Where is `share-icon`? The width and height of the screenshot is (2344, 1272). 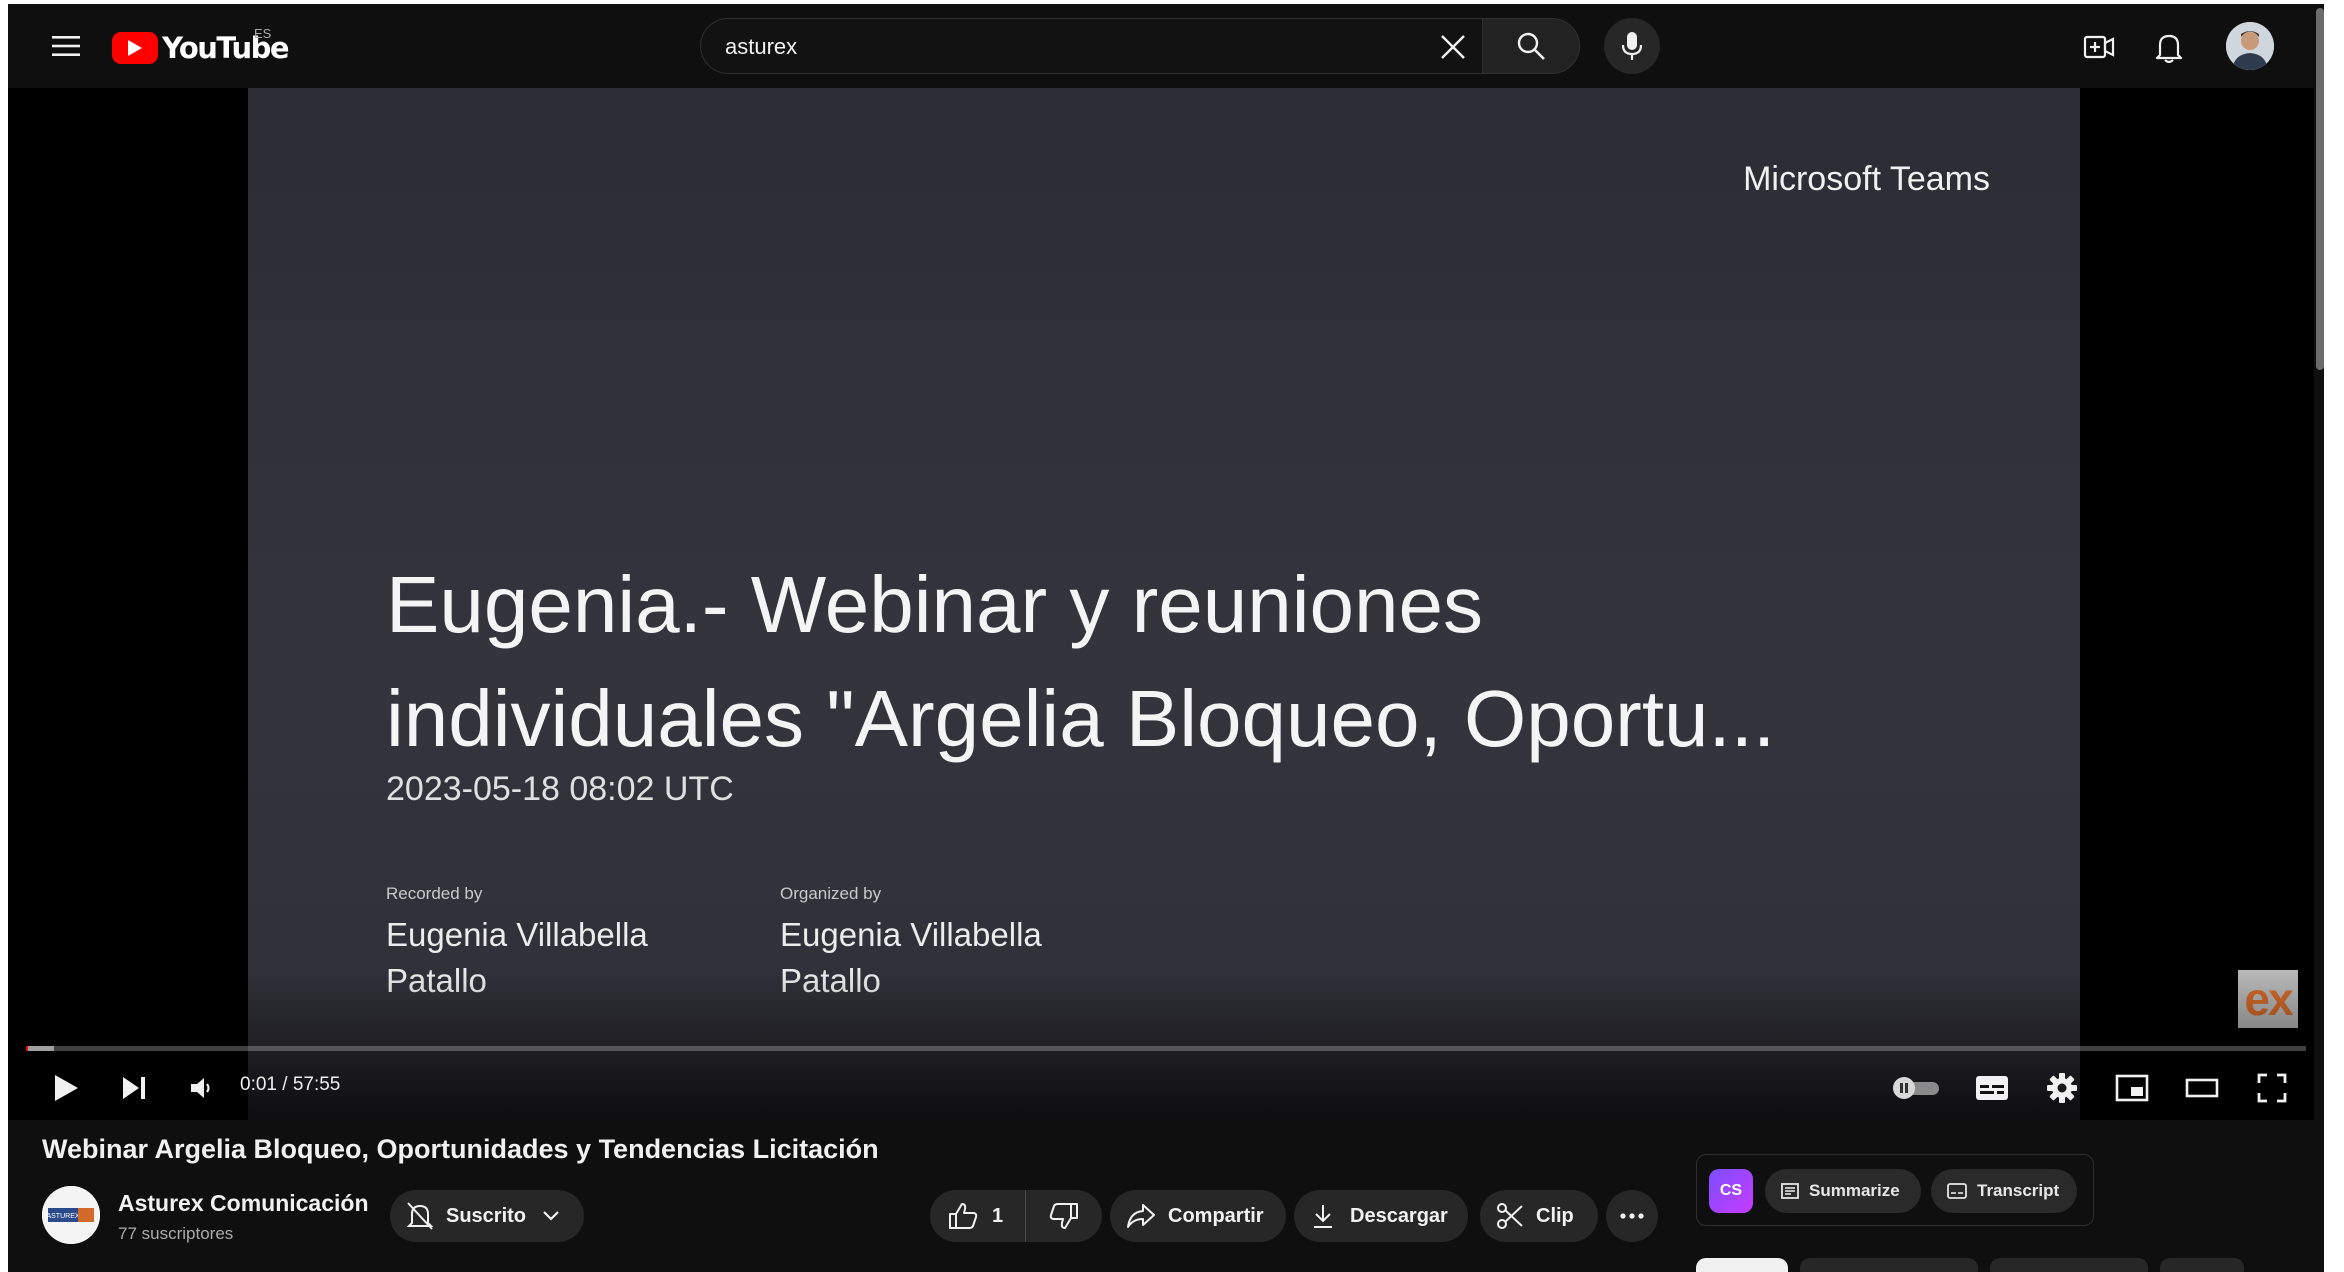 share-icon is located at coordinates (1141, 1216).